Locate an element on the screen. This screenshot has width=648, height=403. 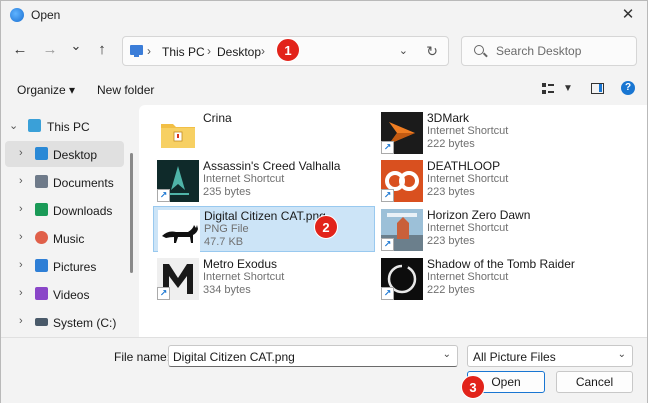
sidebar-item-label: System (C:) is located at coordinates (85, 323).